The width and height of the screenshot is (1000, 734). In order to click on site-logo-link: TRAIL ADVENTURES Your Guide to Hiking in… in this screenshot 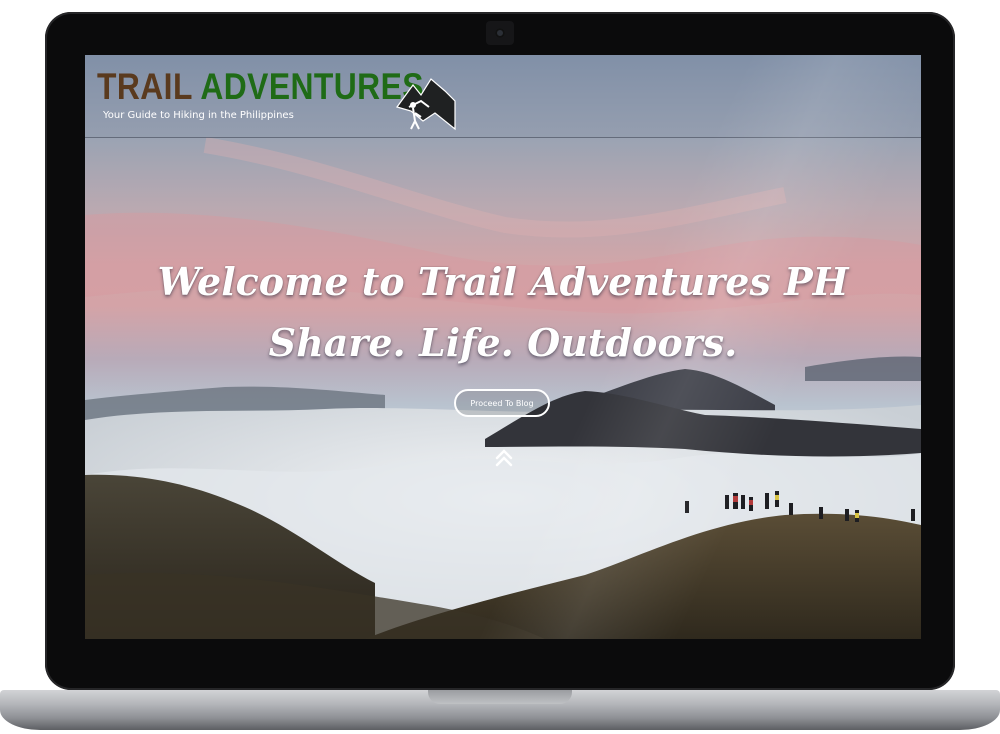, I will do `click(276, 98)`.